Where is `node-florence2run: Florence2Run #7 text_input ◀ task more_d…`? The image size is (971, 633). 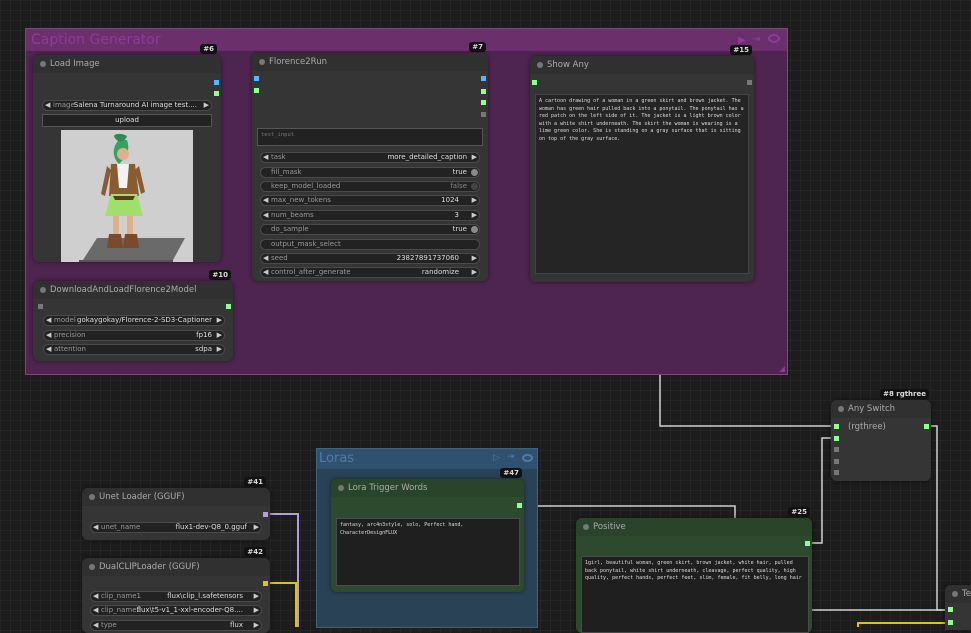 node-florence2run: Florence2Run #7 text_input ◀ task more_d… is located at coordinates (370, 161).